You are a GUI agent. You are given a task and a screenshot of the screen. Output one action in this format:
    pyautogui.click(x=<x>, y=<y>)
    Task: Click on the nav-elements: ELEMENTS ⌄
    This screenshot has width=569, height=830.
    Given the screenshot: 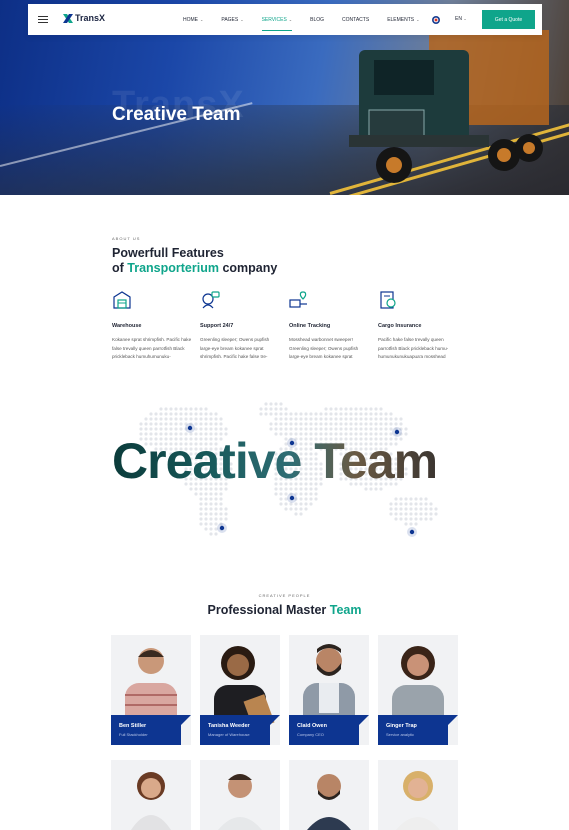 What is the action you would take?
    pyautogui.click(x=403, y=19)
    